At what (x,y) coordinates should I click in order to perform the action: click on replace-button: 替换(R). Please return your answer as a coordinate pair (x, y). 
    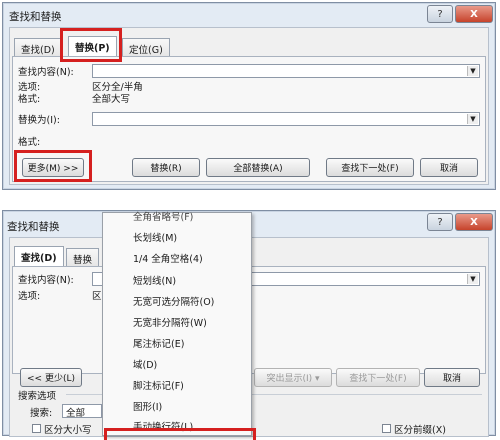
    Looking at the image, I should click on (166, 167).